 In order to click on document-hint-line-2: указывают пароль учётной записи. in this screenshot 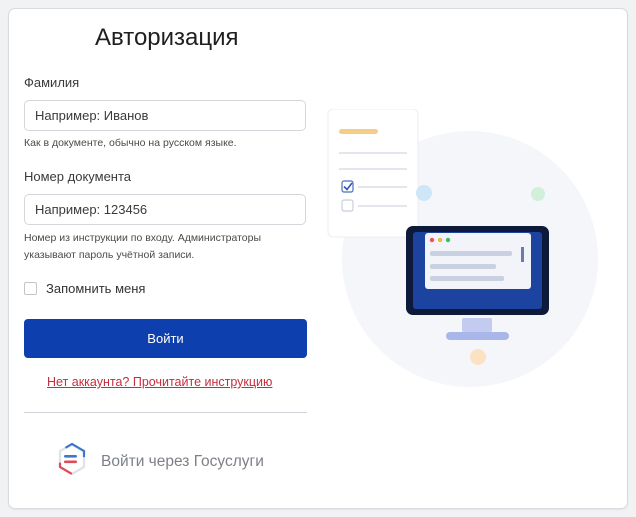, I will do `click(109, 255)`.